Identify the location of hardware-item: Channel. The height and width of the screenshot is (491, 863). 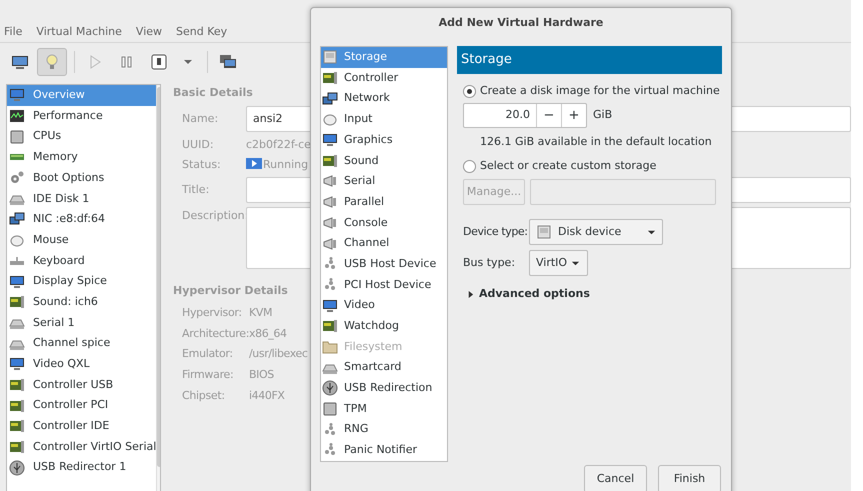
(384, 243).